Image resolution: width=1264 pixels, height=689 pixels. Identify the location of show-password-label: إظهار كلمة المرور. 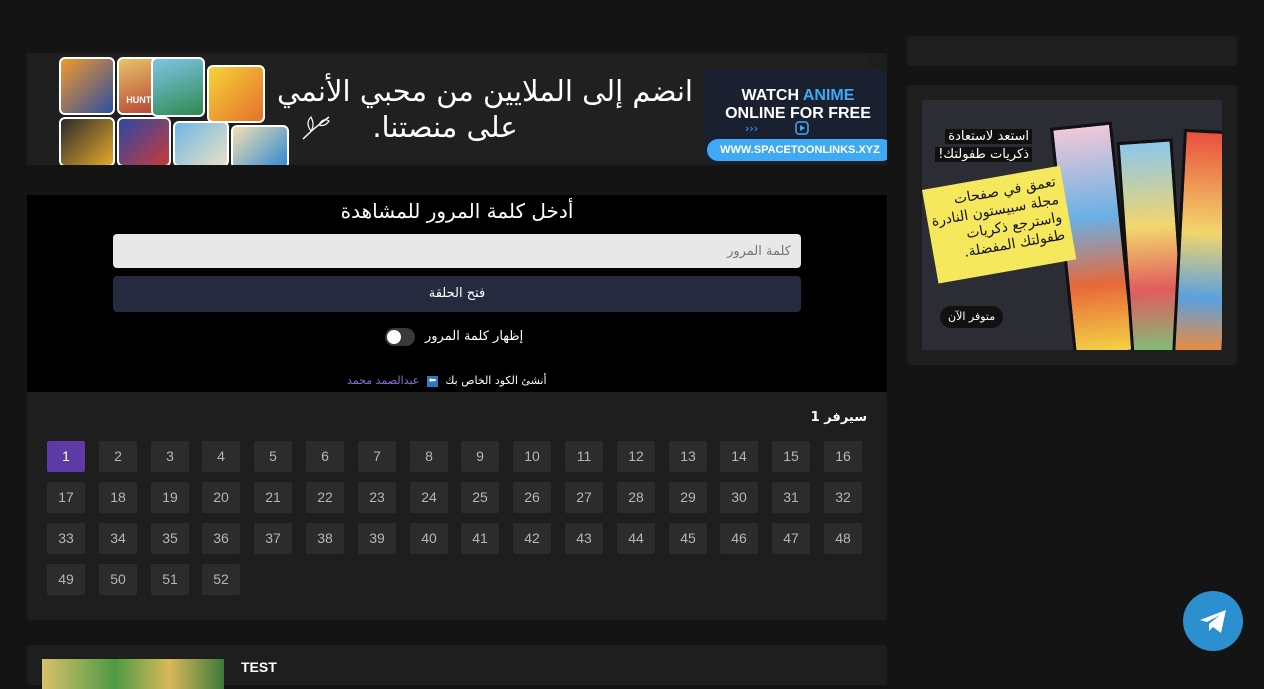
(474, 336).